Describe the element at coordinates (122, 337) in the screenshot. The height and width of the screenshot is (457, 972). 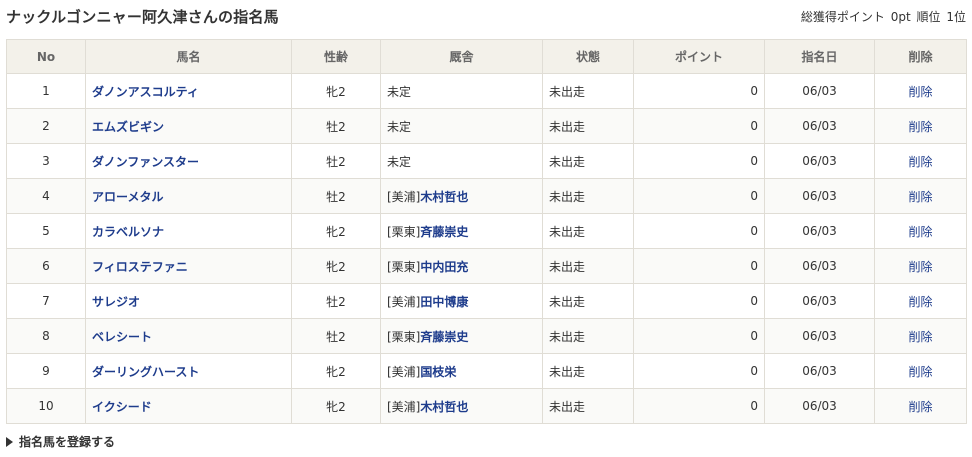
I see `horse-name-link: ベレシート` at that location.